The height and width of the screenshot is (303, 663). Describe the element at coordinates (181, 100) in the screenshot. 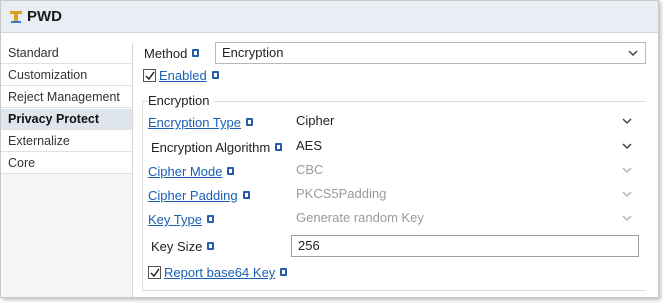

I see `group-title: Encryption` at that location.